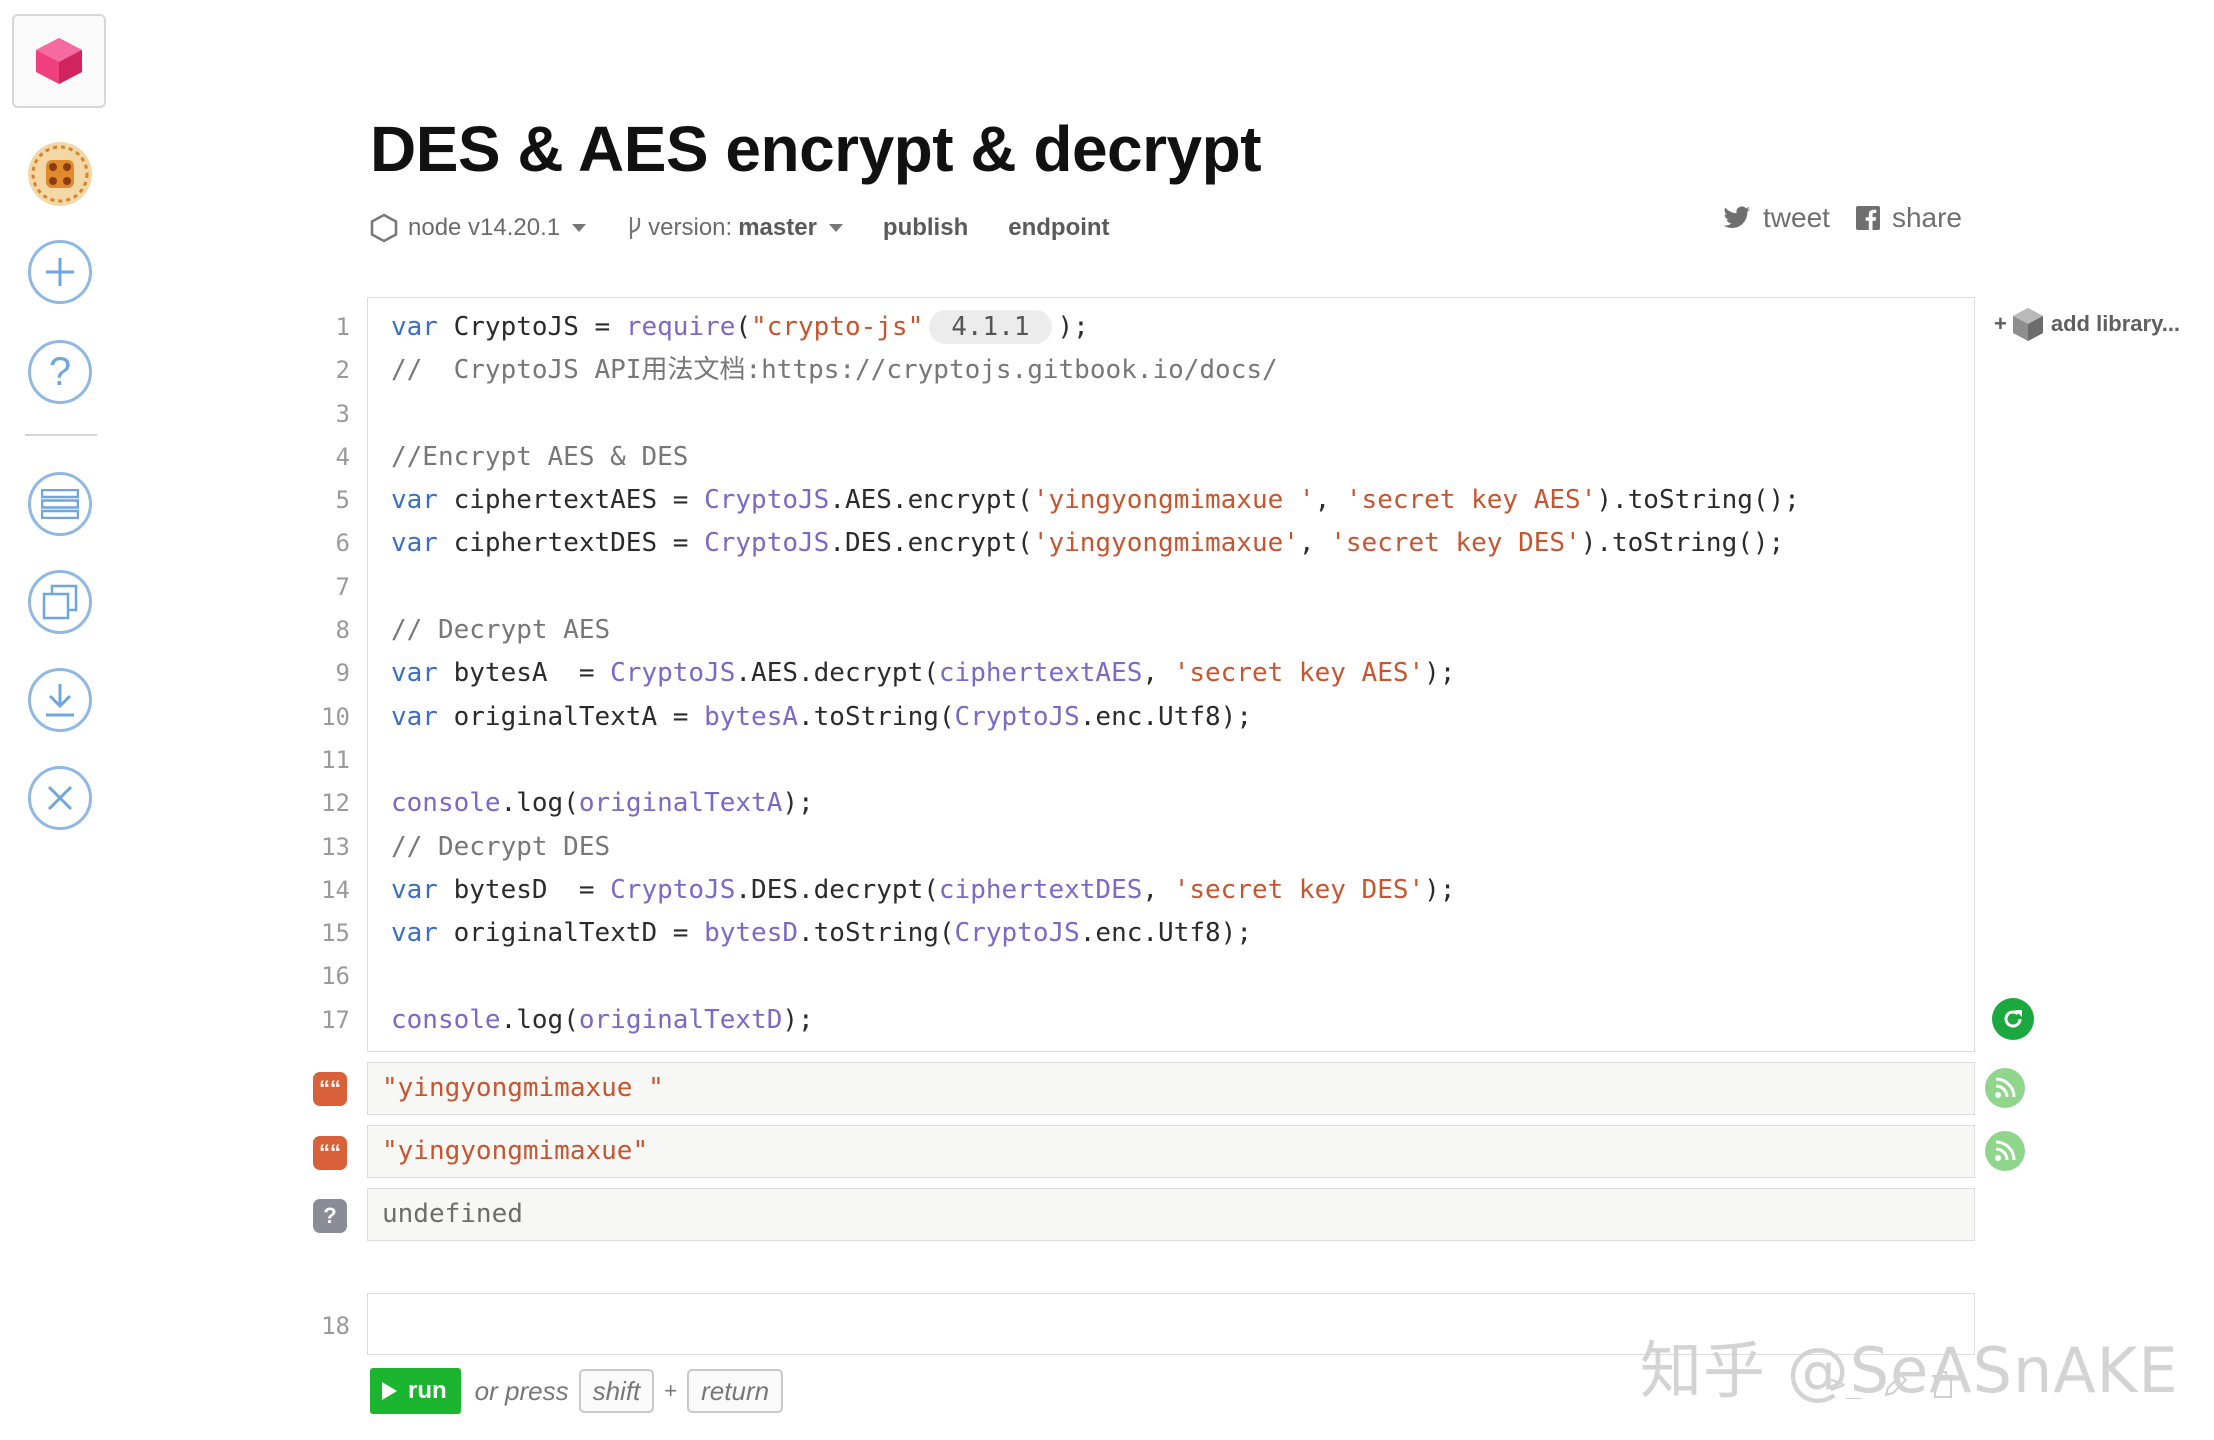 The height and width of the screenshot is (1440, 2214). I want to click on plus-label: +, so click(671, 1390).